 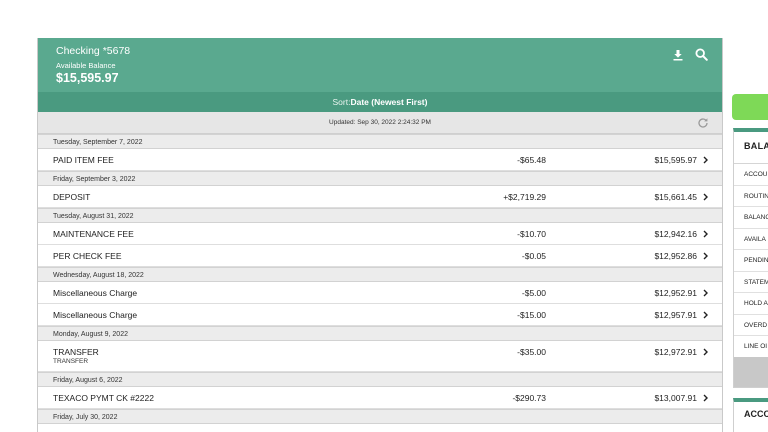 I want to click on available-balance-value: $15,595.97, so click(x=87, y=78).